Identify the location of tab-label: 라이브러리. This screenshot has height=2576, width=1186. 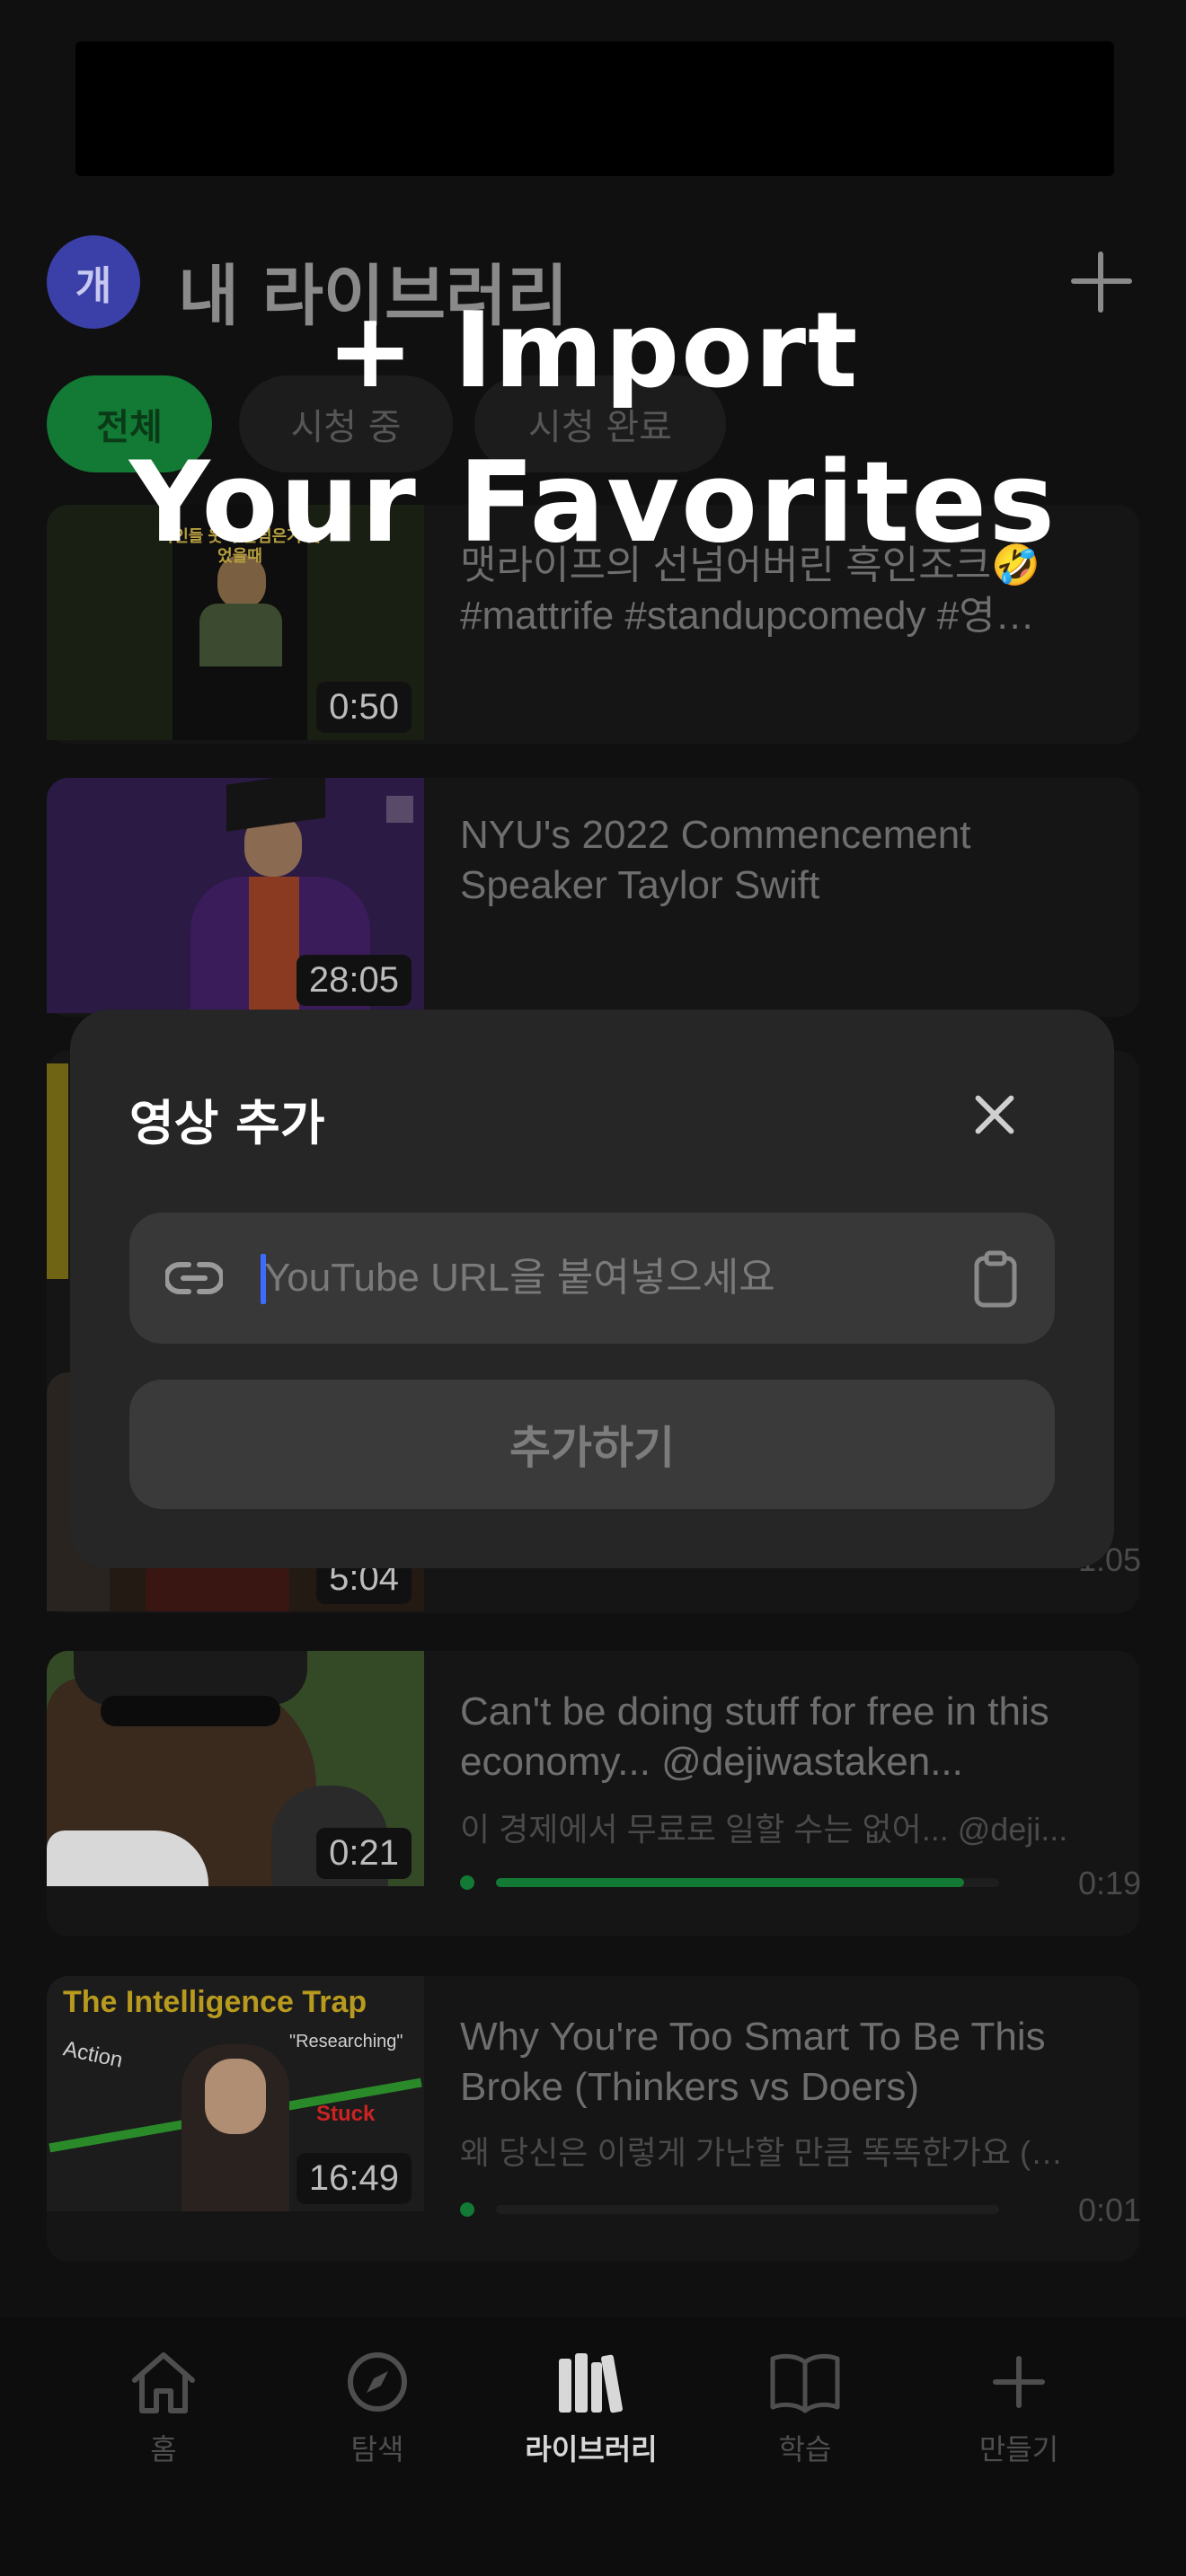
(591, 2449).